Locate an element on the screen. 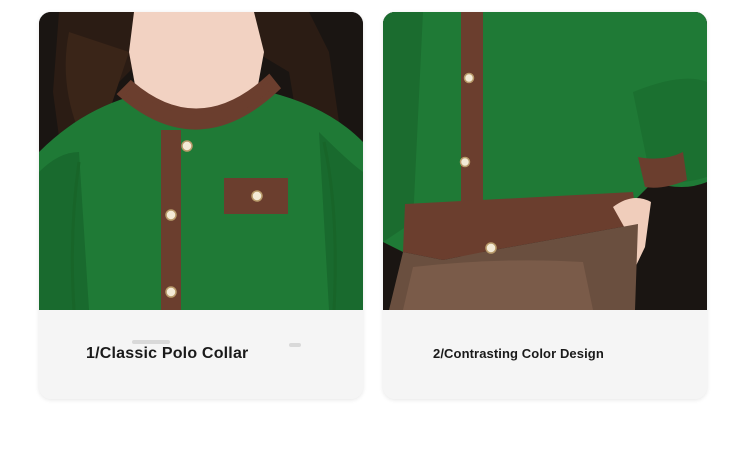  caption-panel: 2/Contrasting Color Design is located at coordinates (545, 354).